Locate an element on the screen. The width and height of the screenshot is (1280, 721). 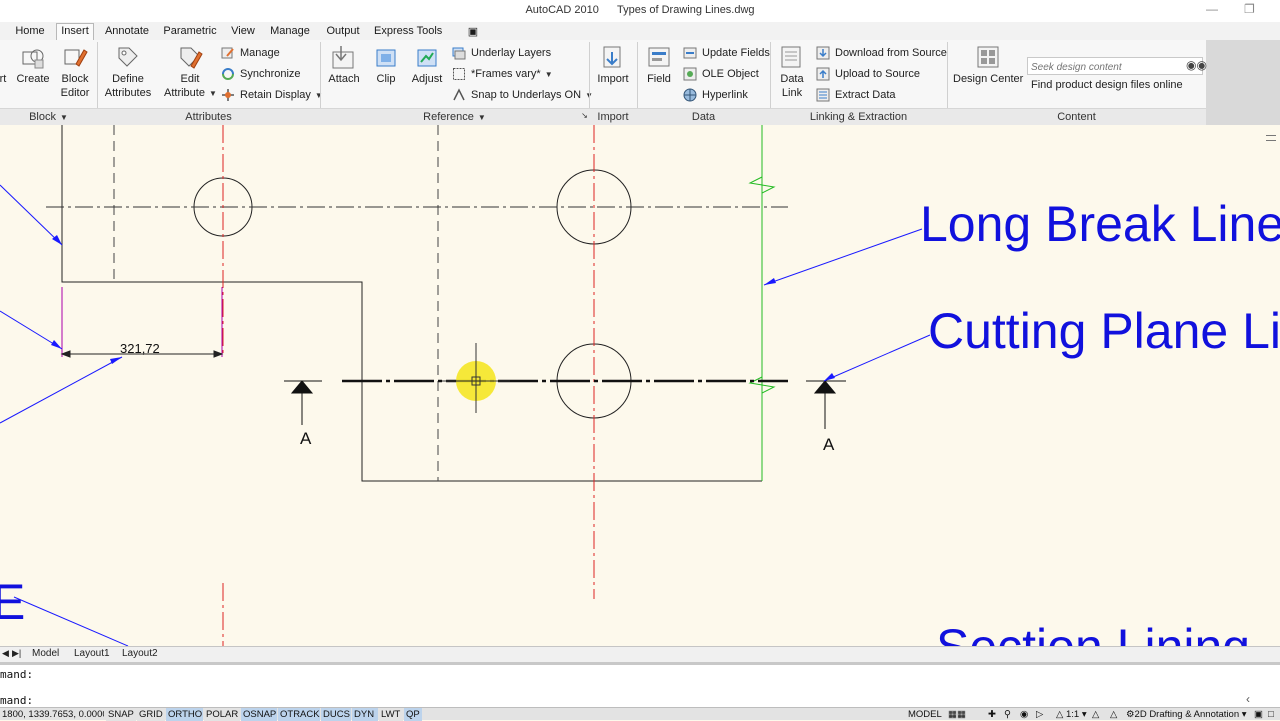
field-button: Field is located at coordinates (659, 65).